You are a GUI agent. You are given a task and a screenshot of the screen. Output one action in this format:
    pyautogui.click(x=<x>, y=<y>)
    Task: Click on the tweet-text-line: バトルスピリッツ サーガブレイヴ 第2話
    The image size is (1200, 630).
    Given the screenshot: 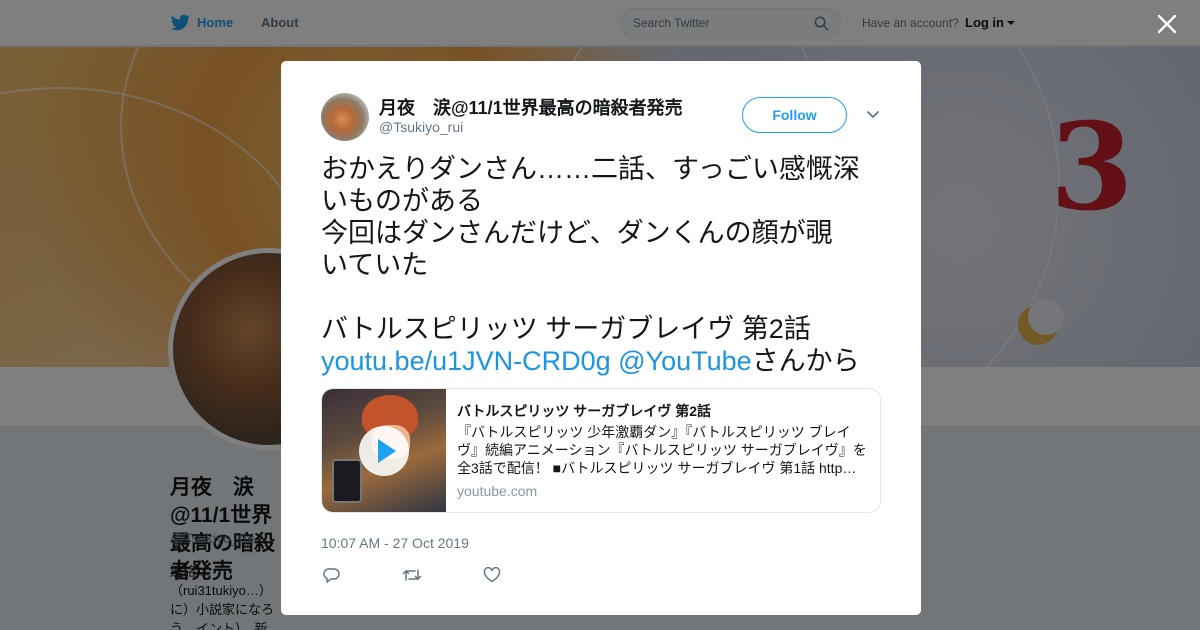 What is the action you would take?
    pyautogui.click(x=566, y=329)
    